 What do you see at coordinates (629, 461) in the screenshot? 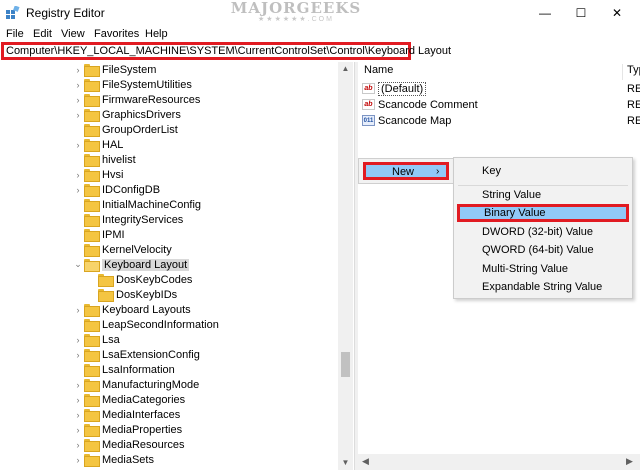
I see `scroll-right-arrow-icon: ▶` at bounding box center [629, 461].